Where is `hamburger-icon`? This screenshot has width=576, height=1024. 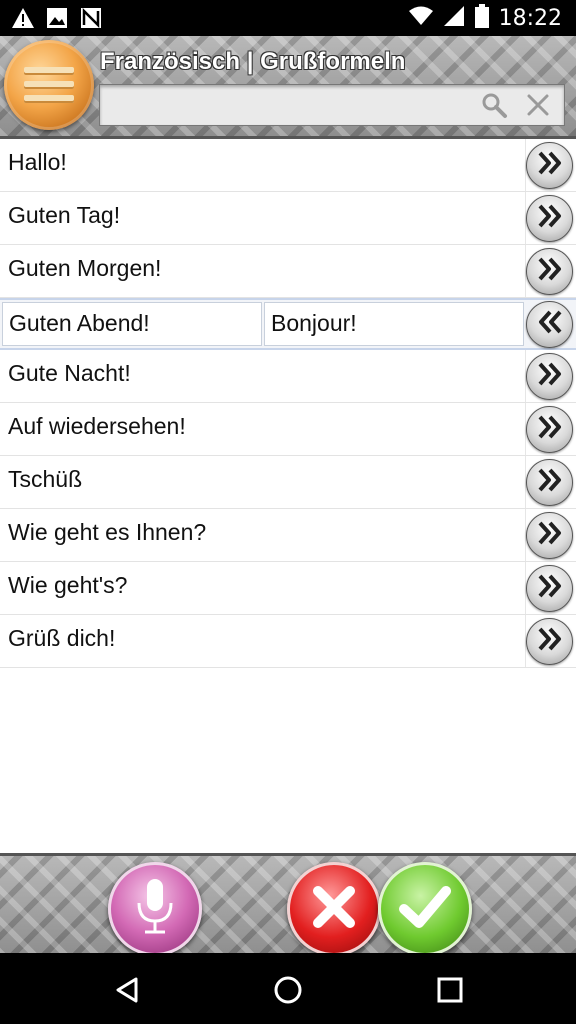
hamburger-icon is located at coordinates (49, 85).